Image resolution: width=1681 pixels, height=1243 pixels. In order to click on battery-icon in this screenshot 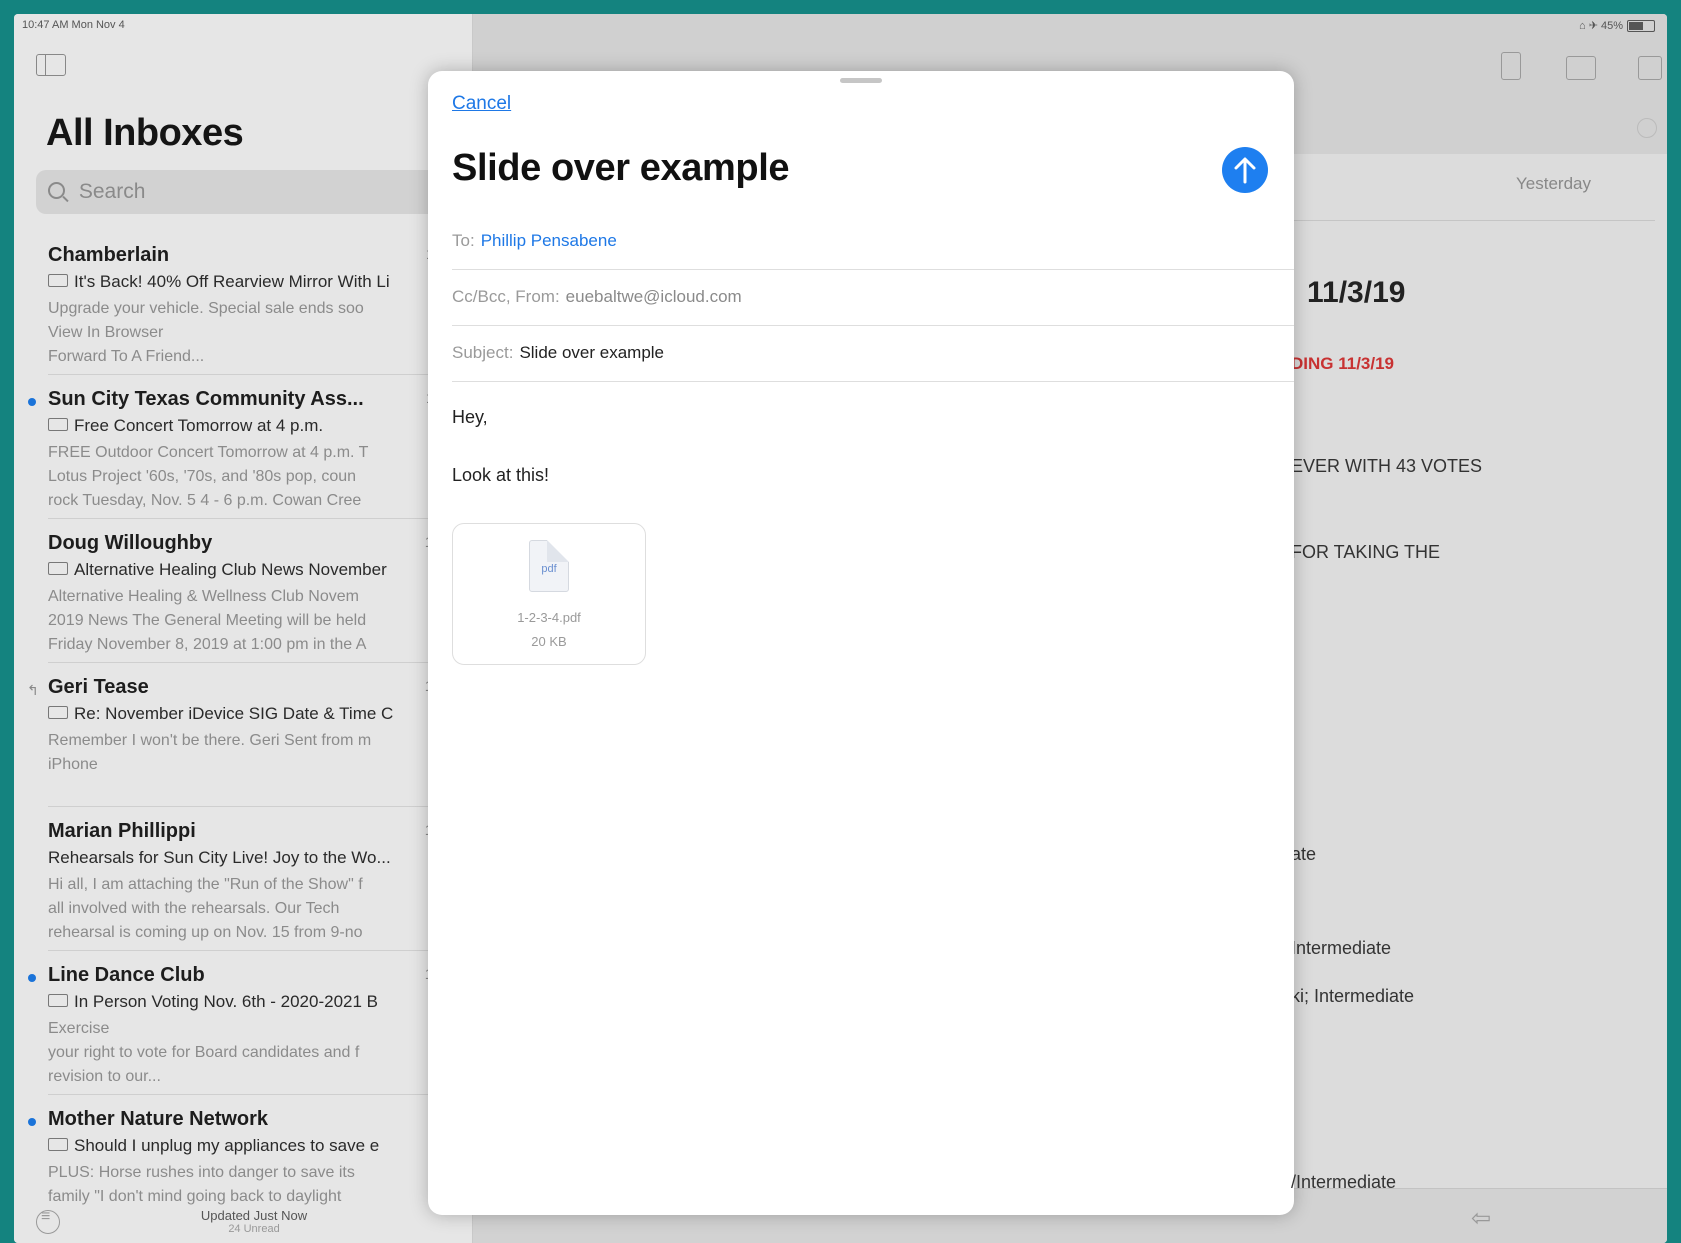, I will do `click(1641, 26)`.